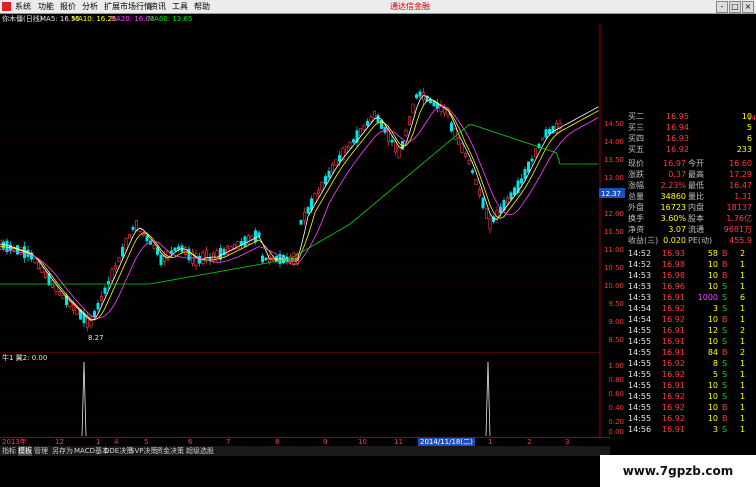 The height and width of the screenshot is (487, 756). What do you see at coordinates (712, 253) in the screenshot?
I see `tick-volume: 58` at bounding box center [712, 253].